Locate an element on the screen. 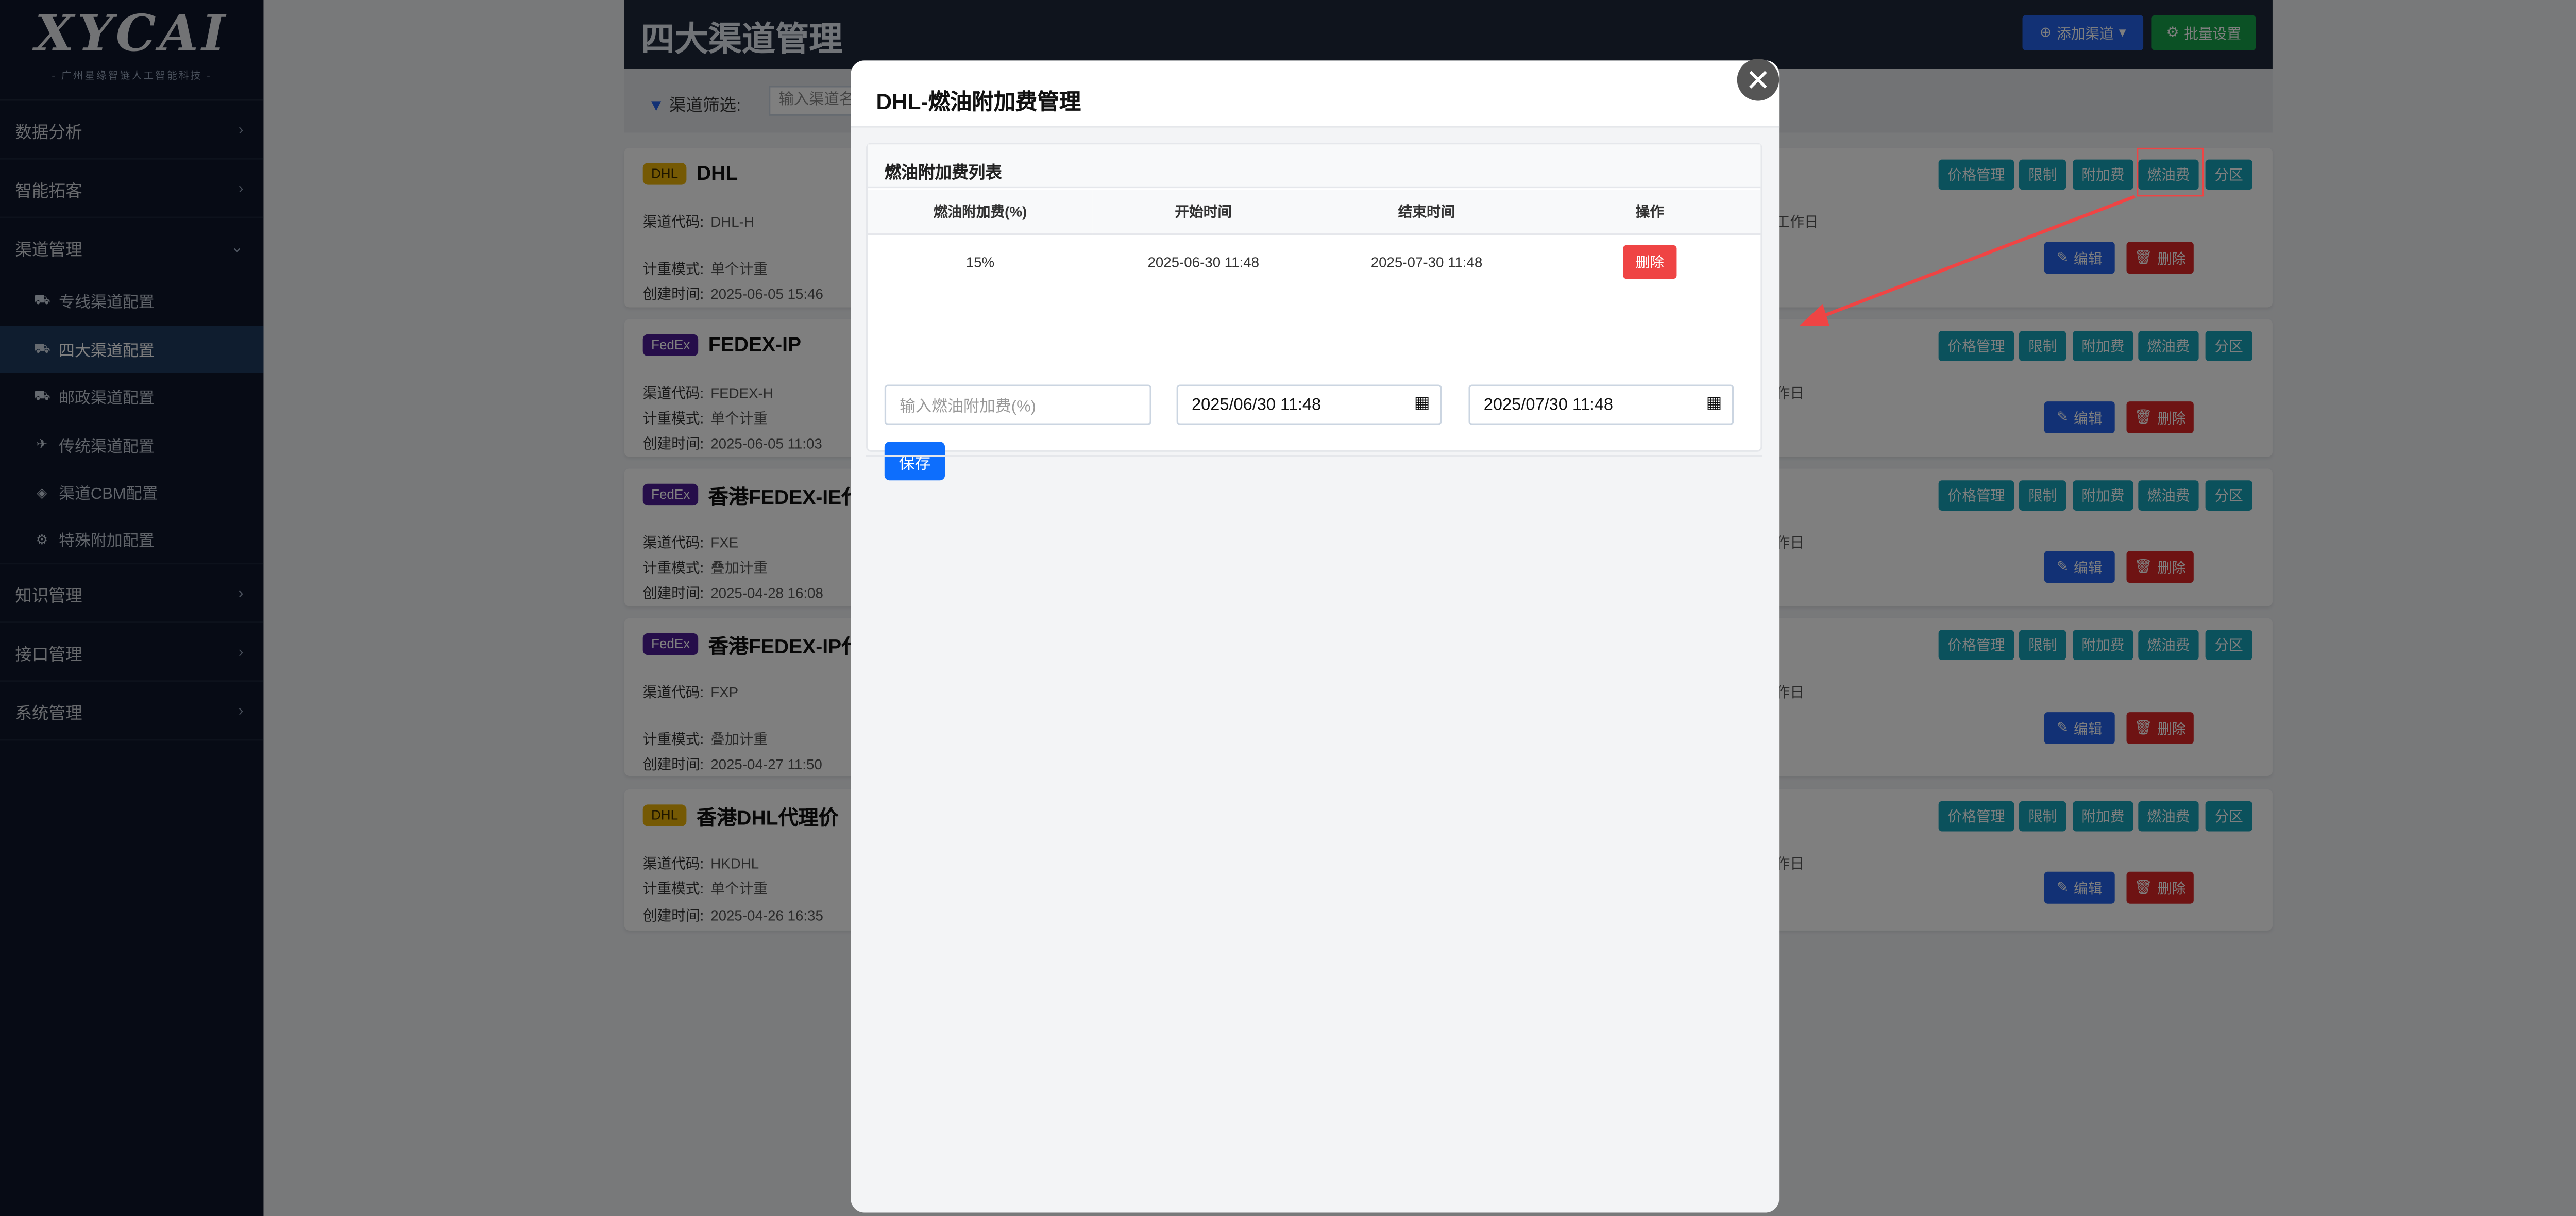  delete-row-button: 删除 is located at coordinates (1650, 262).